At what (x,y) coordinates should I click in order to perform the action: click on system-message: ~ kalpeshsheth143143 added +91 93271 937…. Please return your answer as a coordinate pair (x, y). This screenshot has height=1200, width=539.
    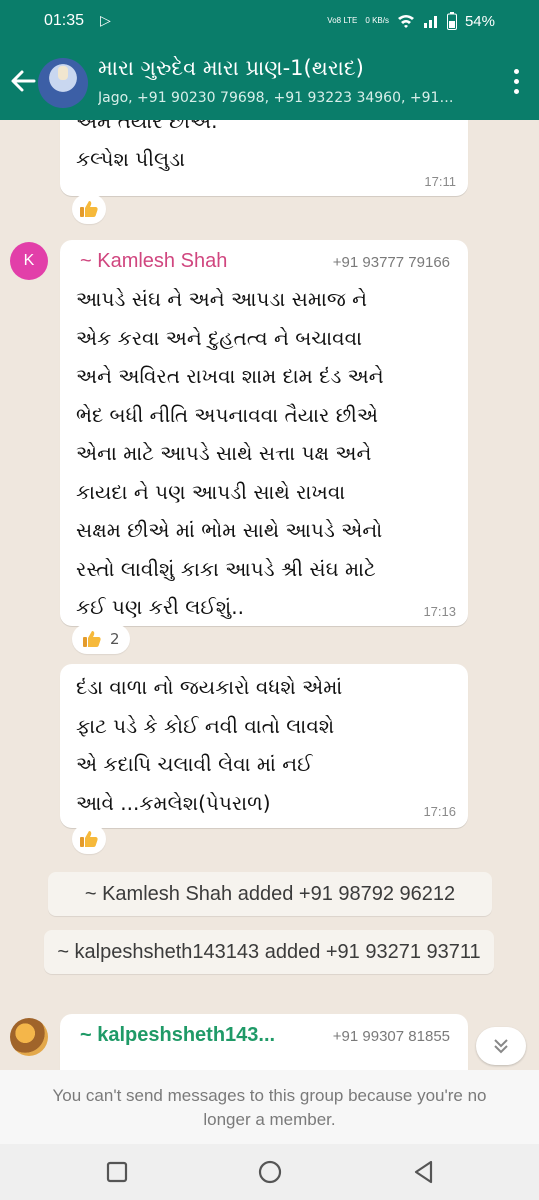
    Looking at the image, I should click on (269, 952).